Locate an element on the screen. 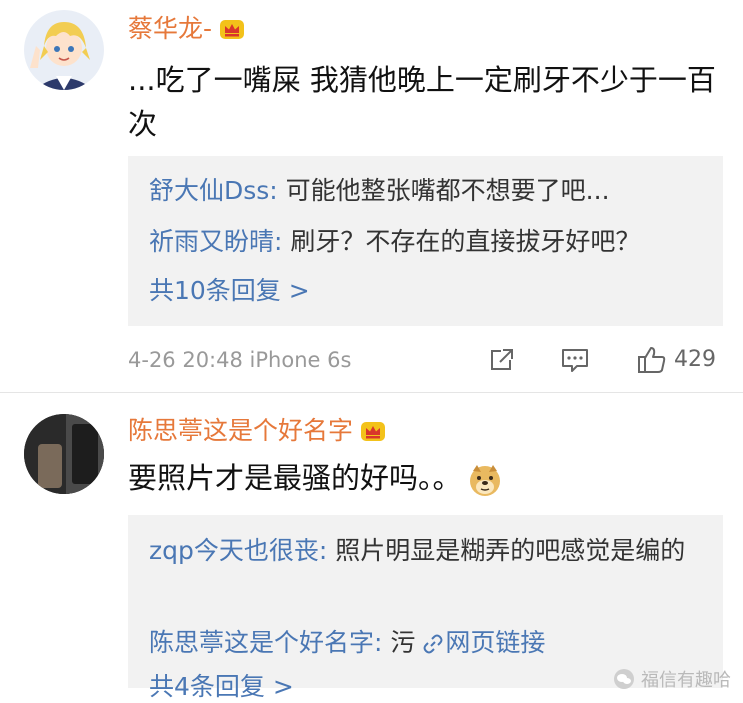 This screenshot has height=703, width=743. doge-emoji-icon is located at coordinates (484, 480).